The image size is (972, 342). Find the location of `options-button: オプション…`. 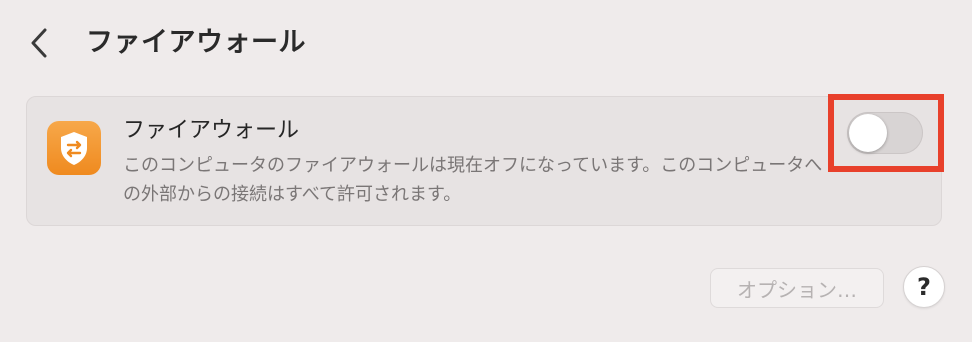

options-button: オプション… is located at coordinates (797, 288).